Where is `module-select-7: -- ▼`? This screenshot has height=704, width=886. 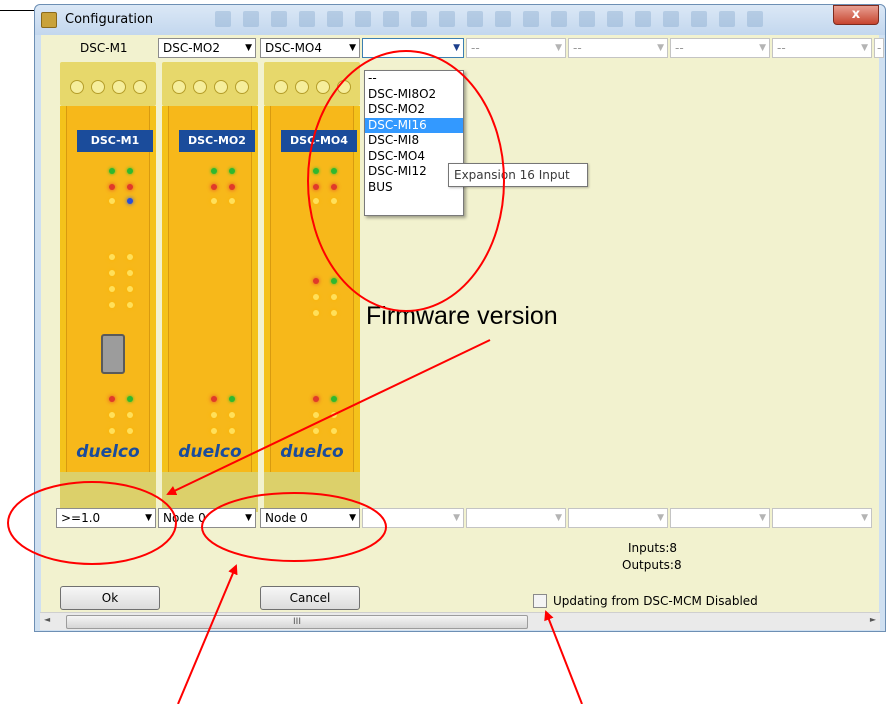 module-select-7: -- ▼ is located at coordinates (822, 48).